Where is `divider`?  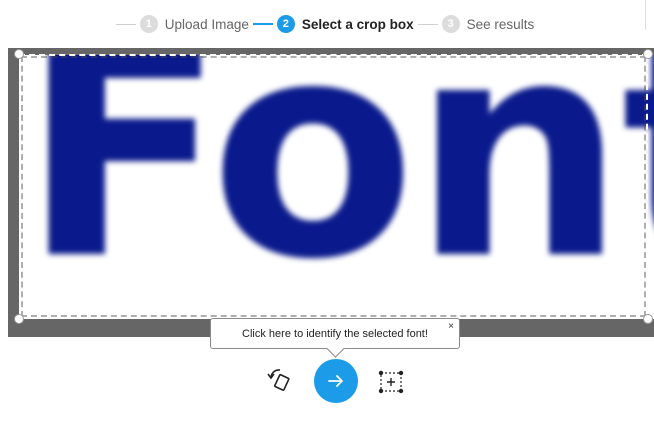 divider is located at coordinates (645, 15).